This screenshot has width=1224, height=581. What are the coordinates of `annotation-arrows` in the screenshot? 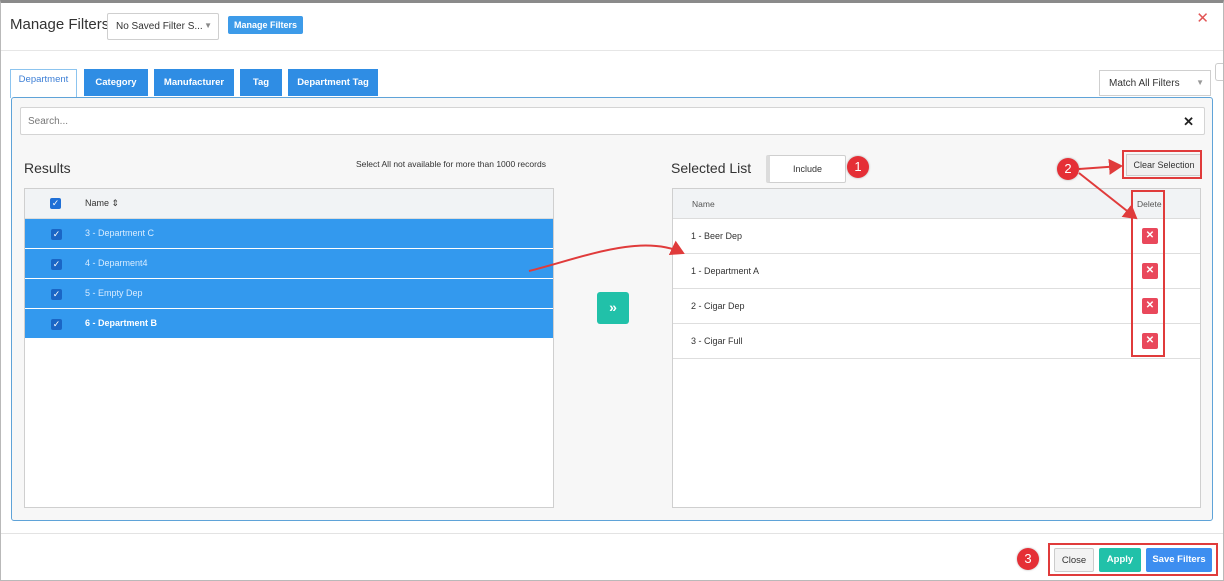 It's located at (833, 215).